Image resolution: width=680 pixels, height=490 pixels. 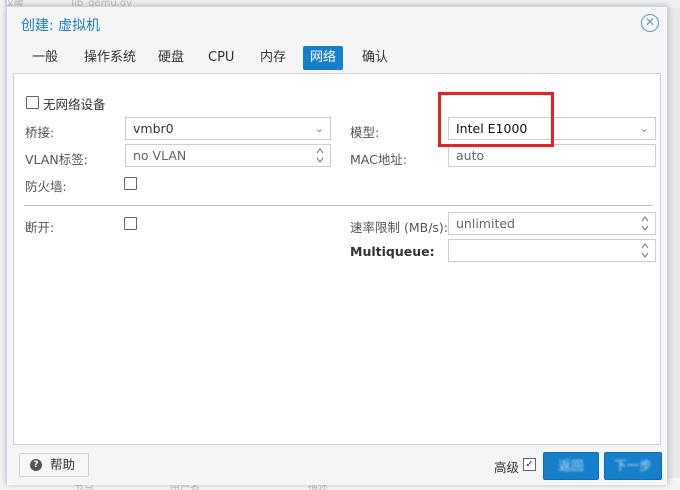 What do you see at coordinates (228, 128) in the screenshot?
I see `bridge-select: vmbr0 ⌄` at bounding box center [228, 128].